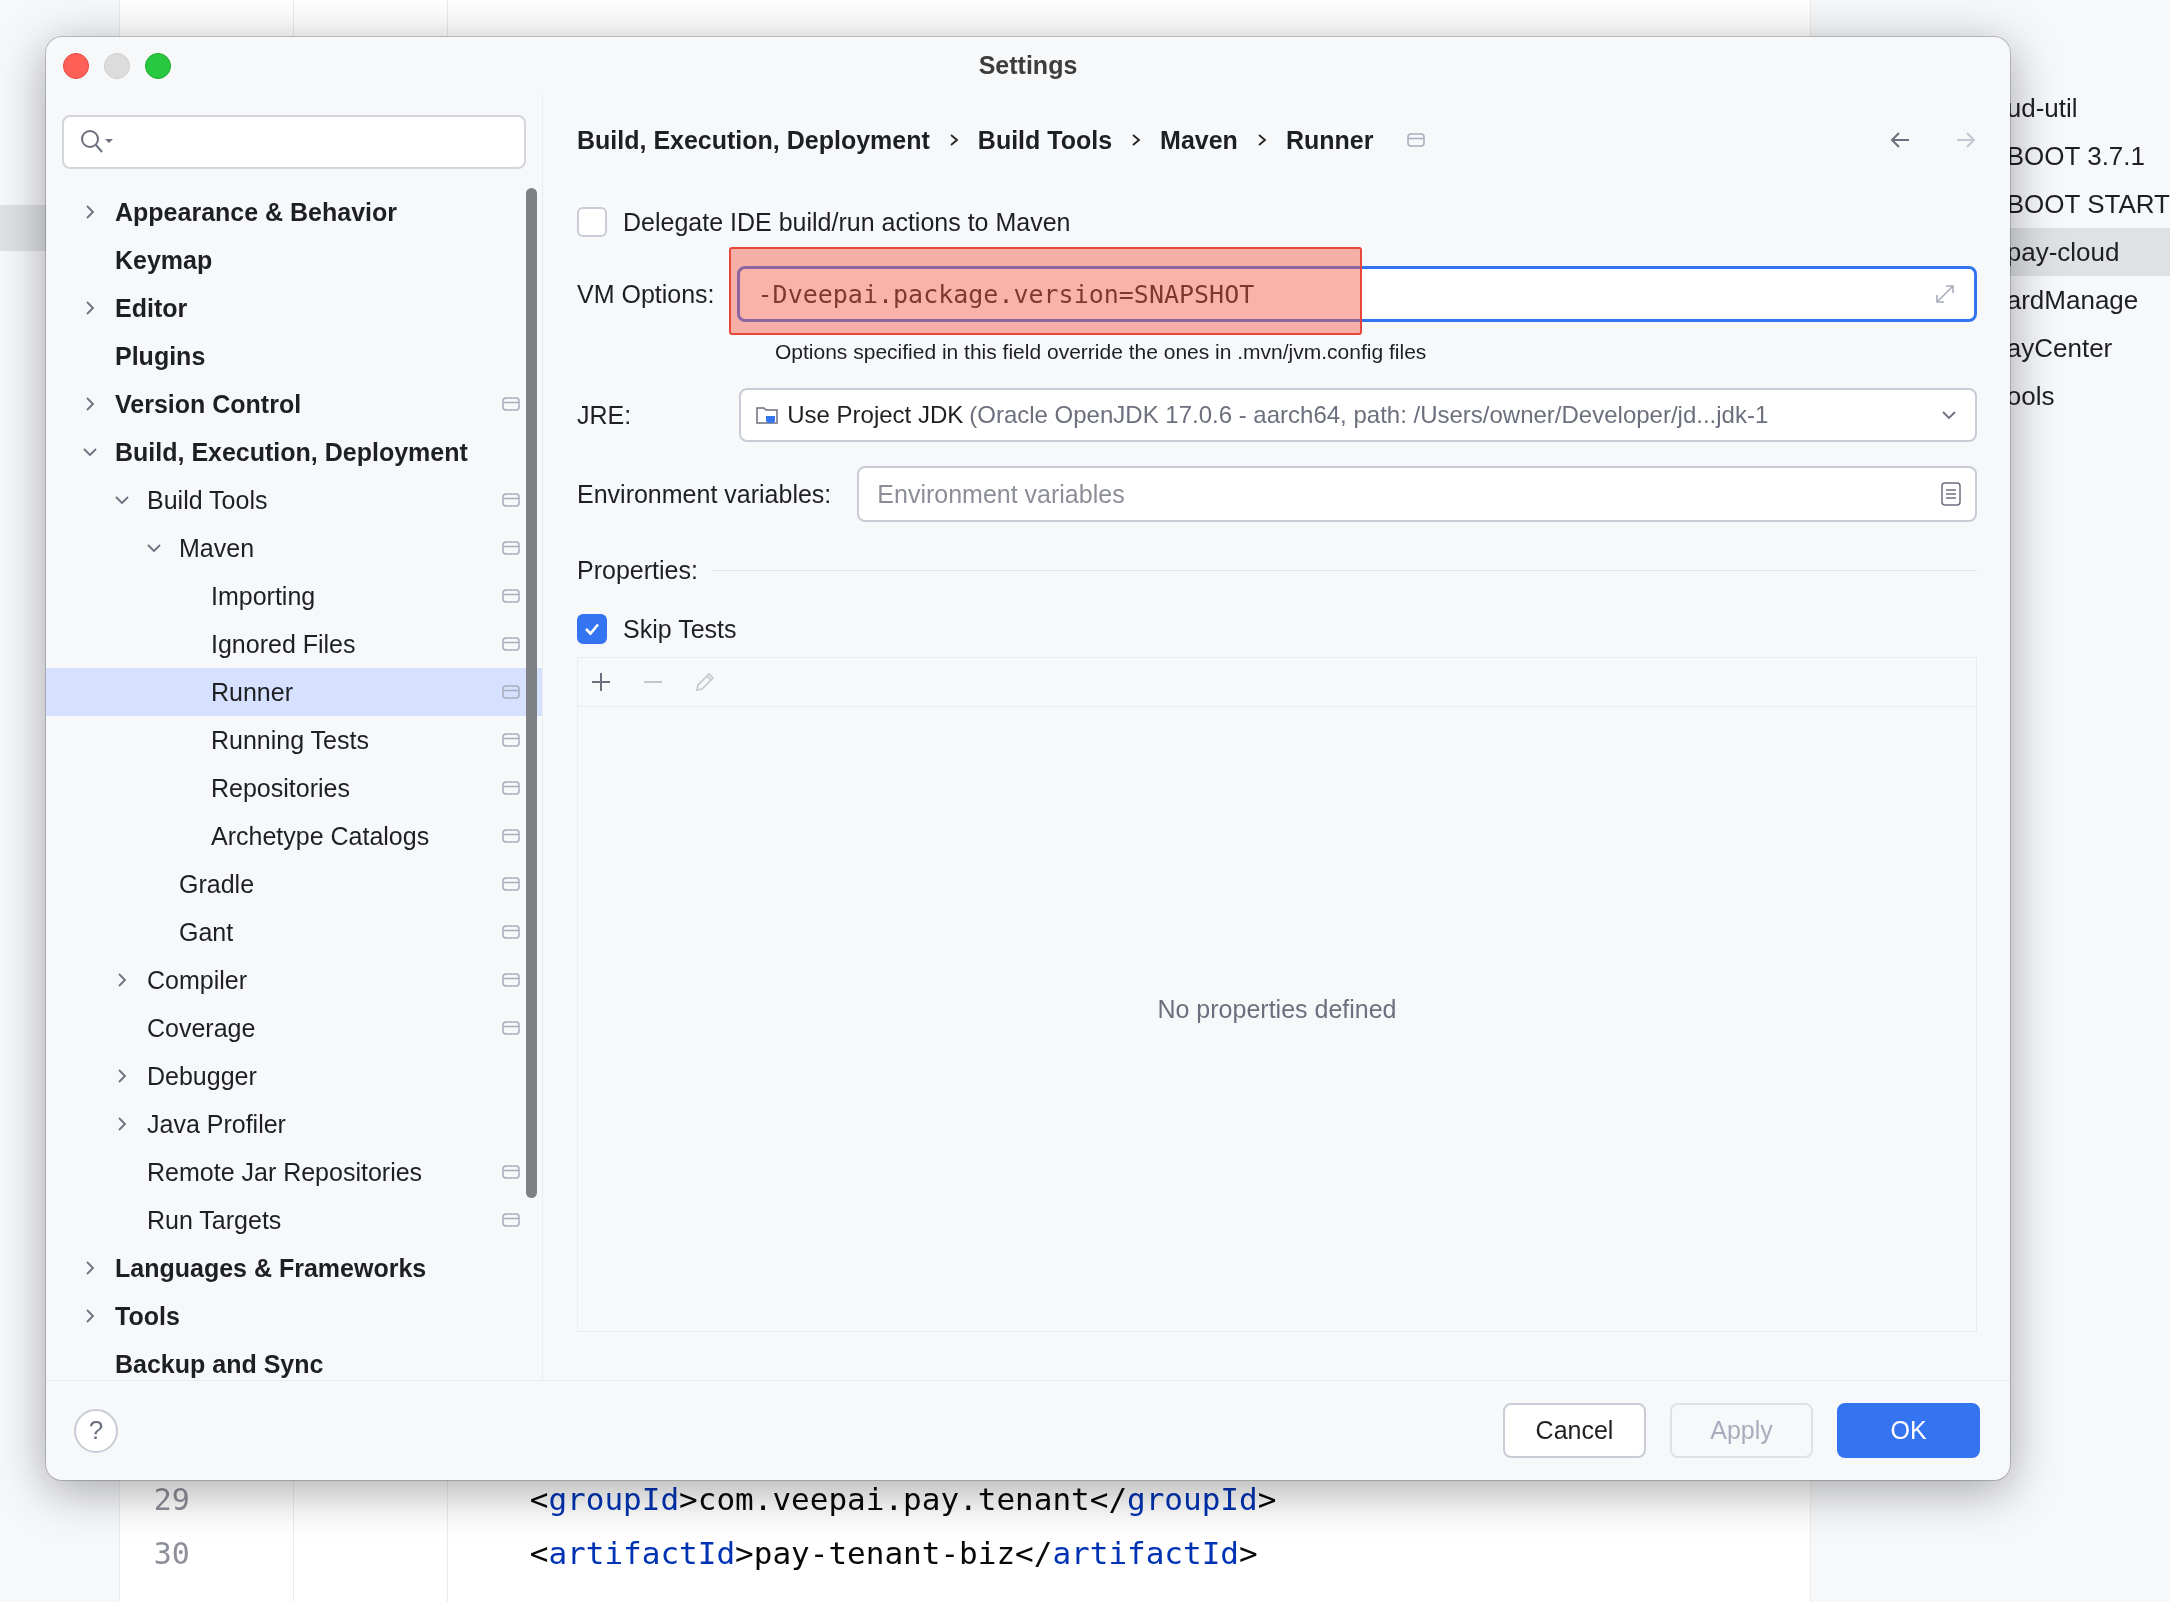 Image resolution: width=2170 pixels, height=1602 pixels. I want to click on breadcrumb-item: Runner, so click(1329, 140).